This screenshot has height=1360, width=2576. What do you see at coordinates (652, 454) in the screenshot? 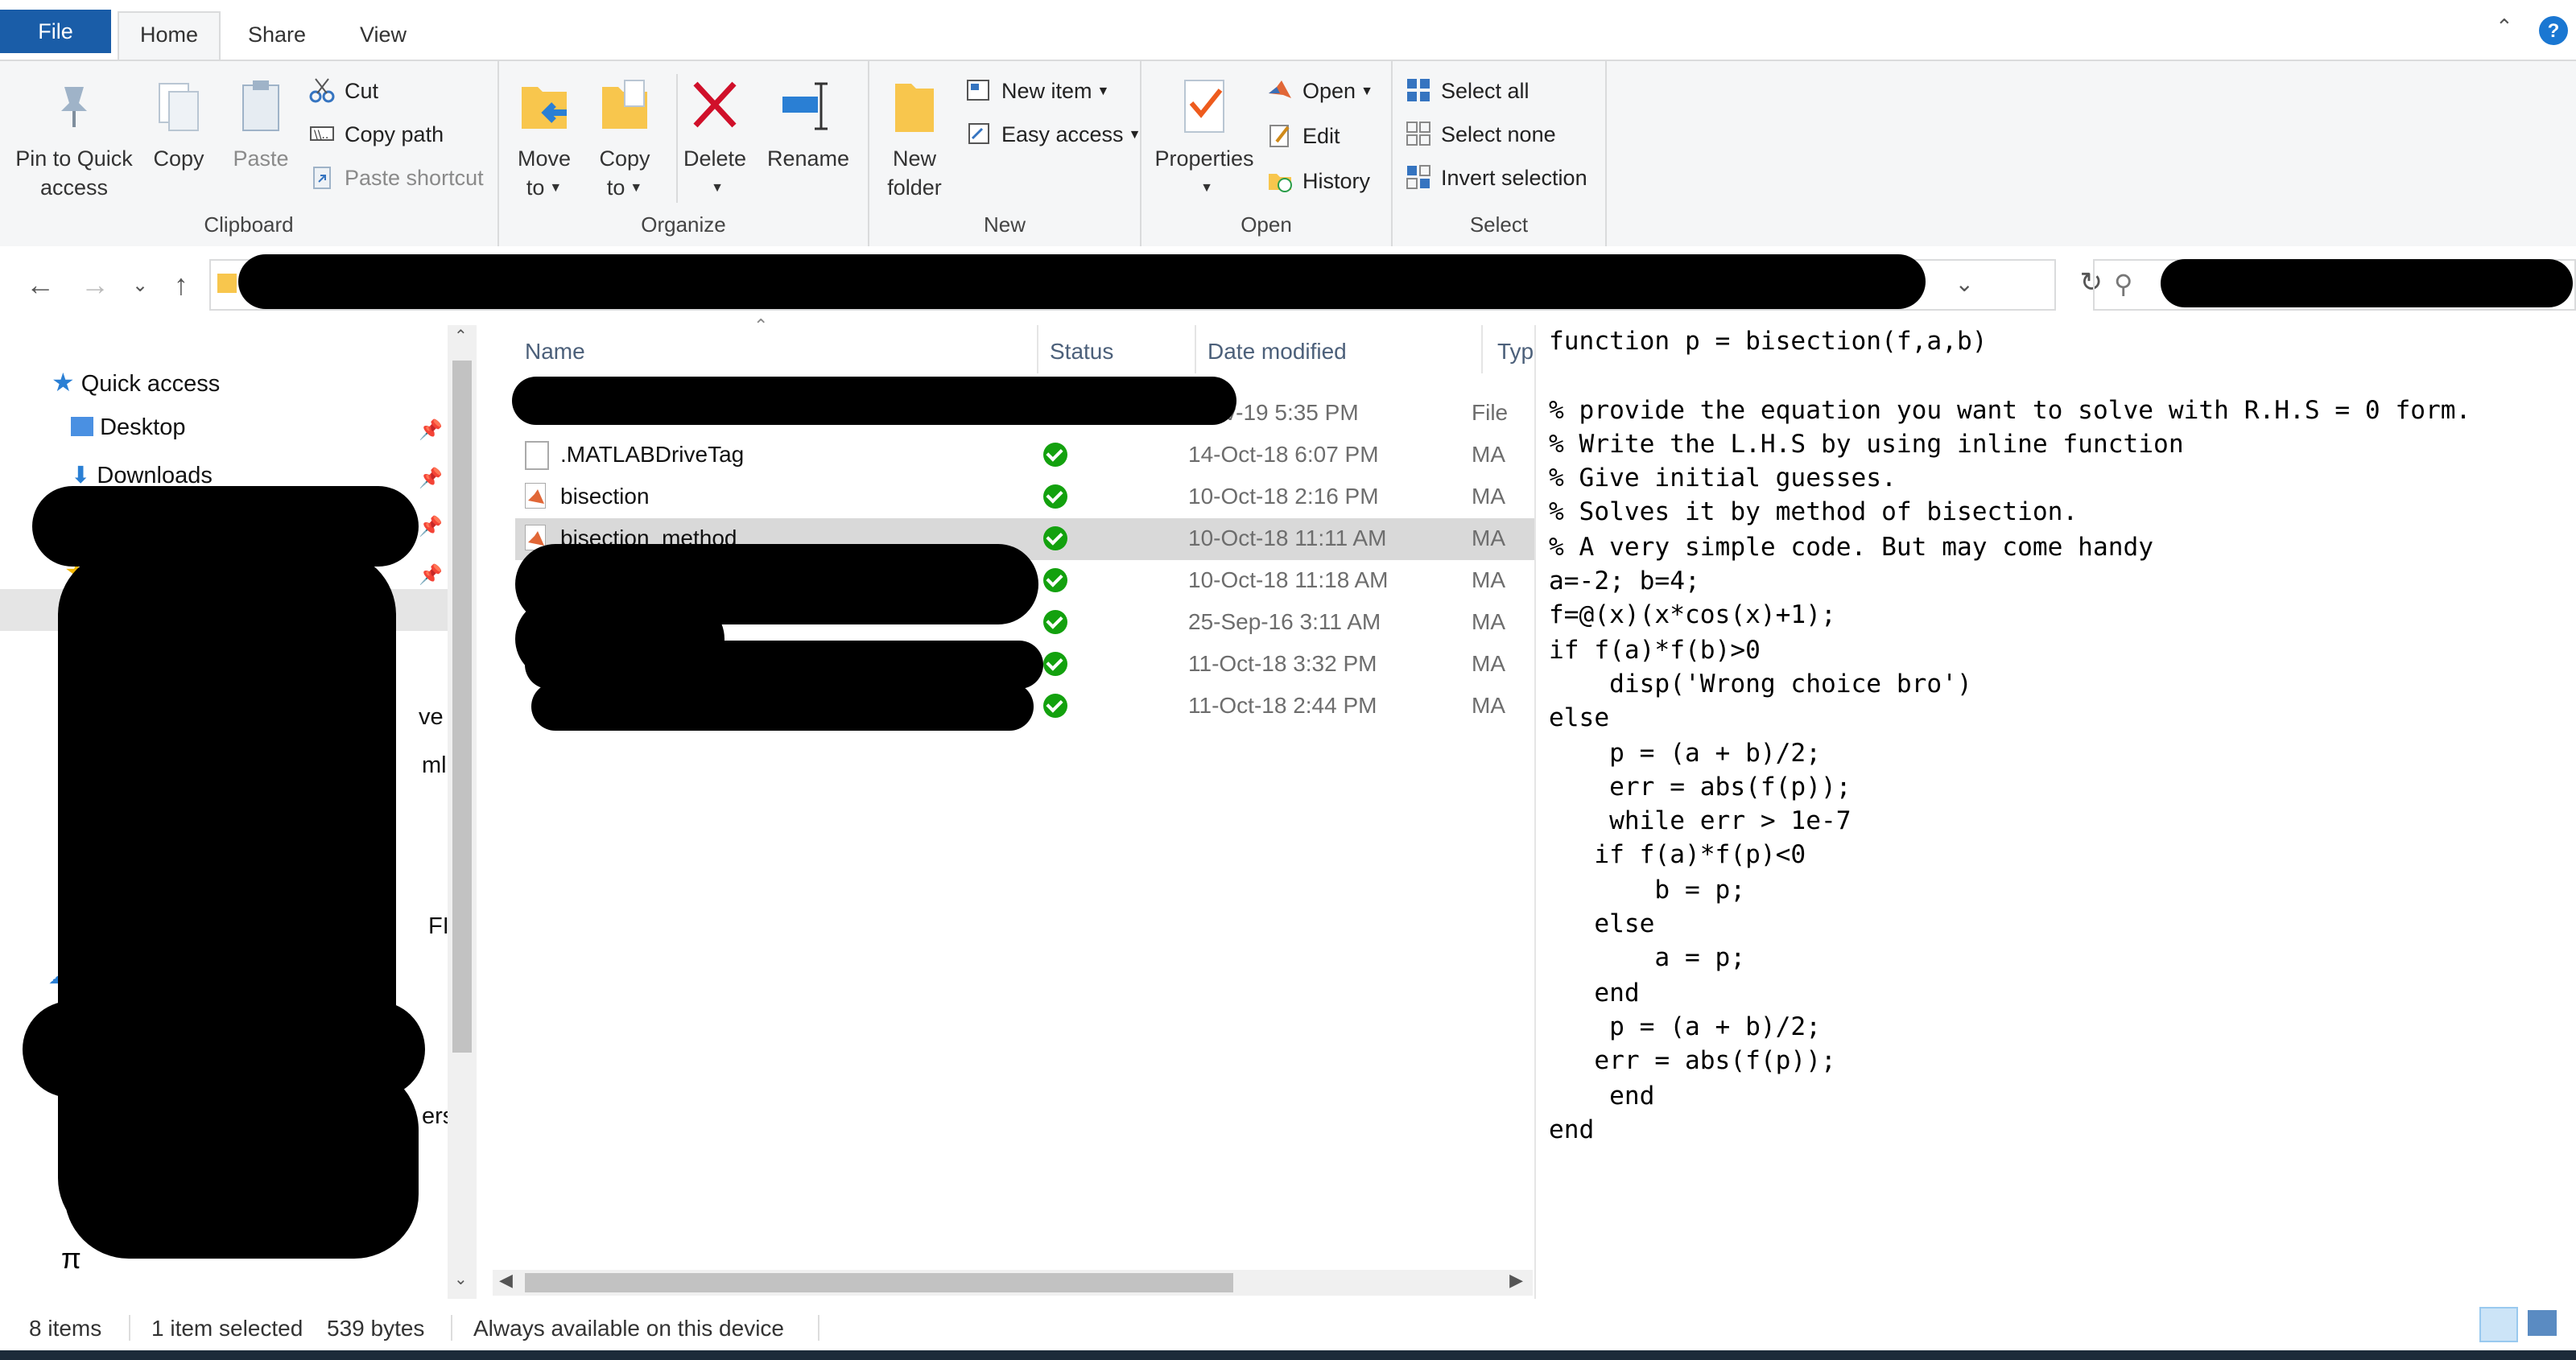
I see `file-name: .MATLABDriveTag` at bounding box center [652, 454].